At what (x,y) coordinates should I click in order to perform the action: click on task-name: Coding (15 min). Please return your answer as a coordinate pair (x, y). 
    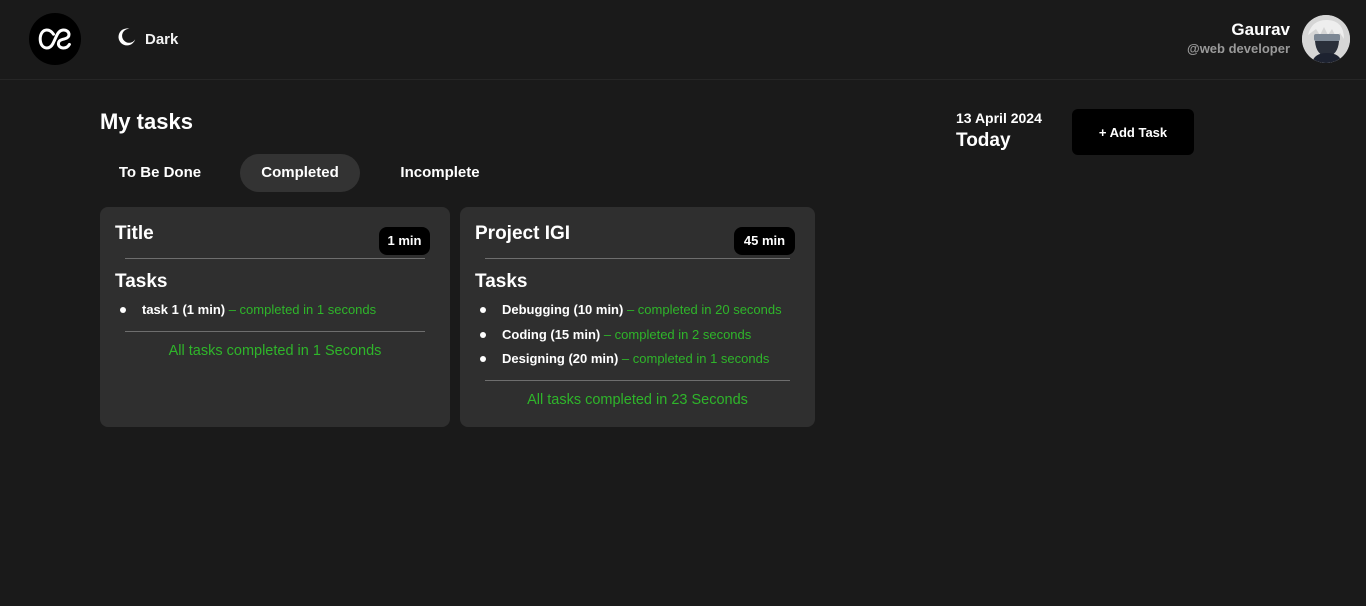
    Looking at the image, I should click on (551, 334).